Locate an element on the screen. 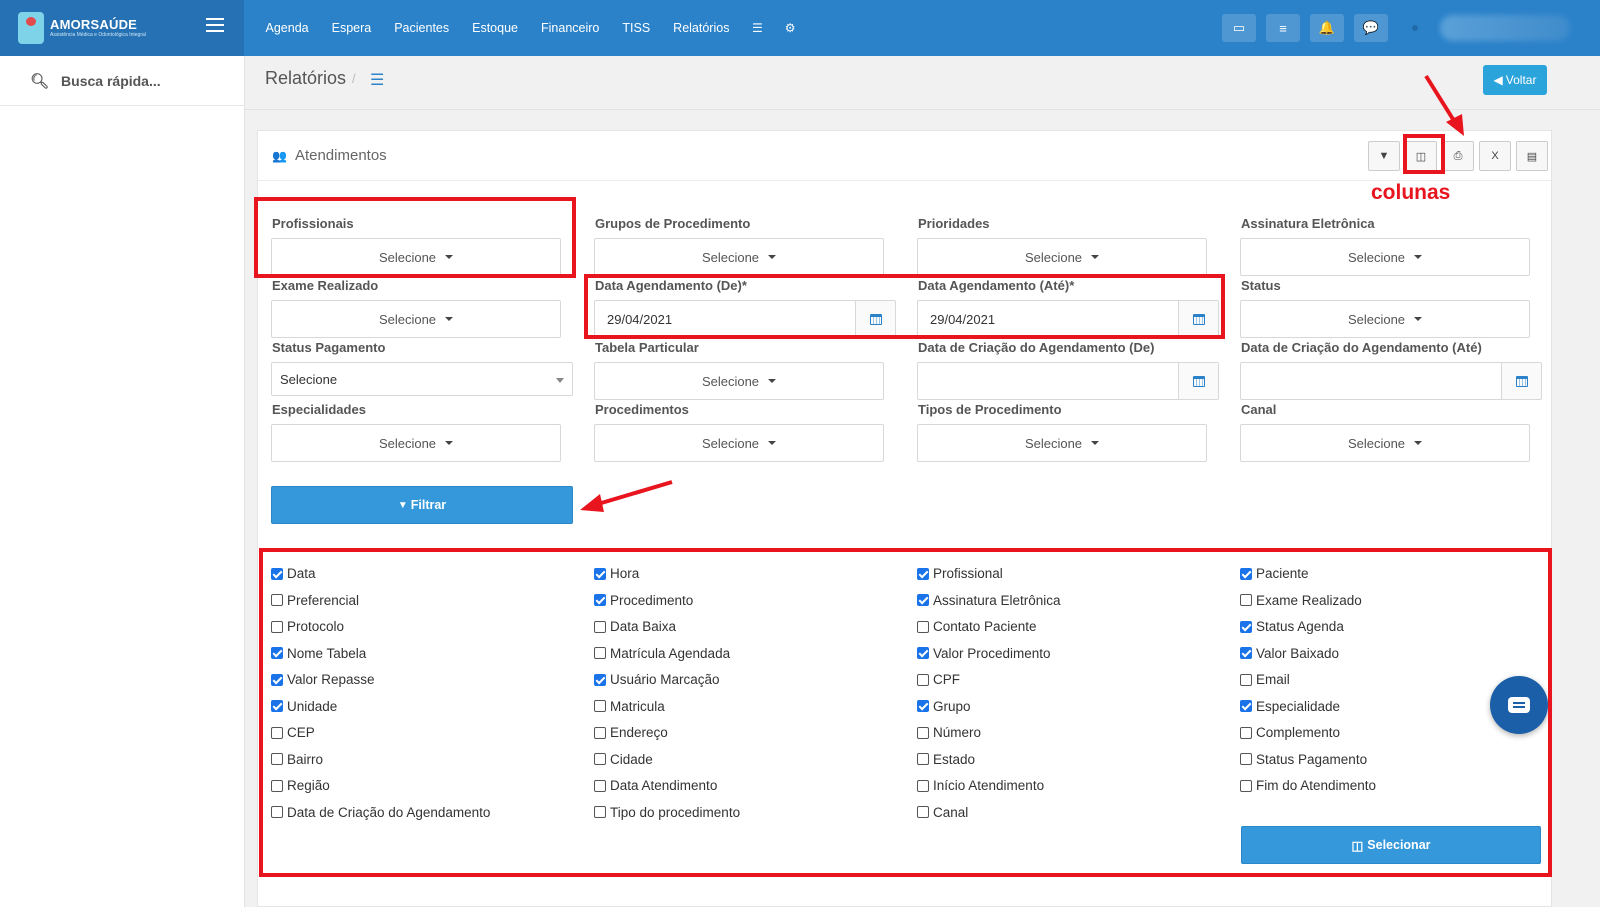 The image size is (1600, 907). procedimentos-select: Selecione is located at coordinates (739, 443).